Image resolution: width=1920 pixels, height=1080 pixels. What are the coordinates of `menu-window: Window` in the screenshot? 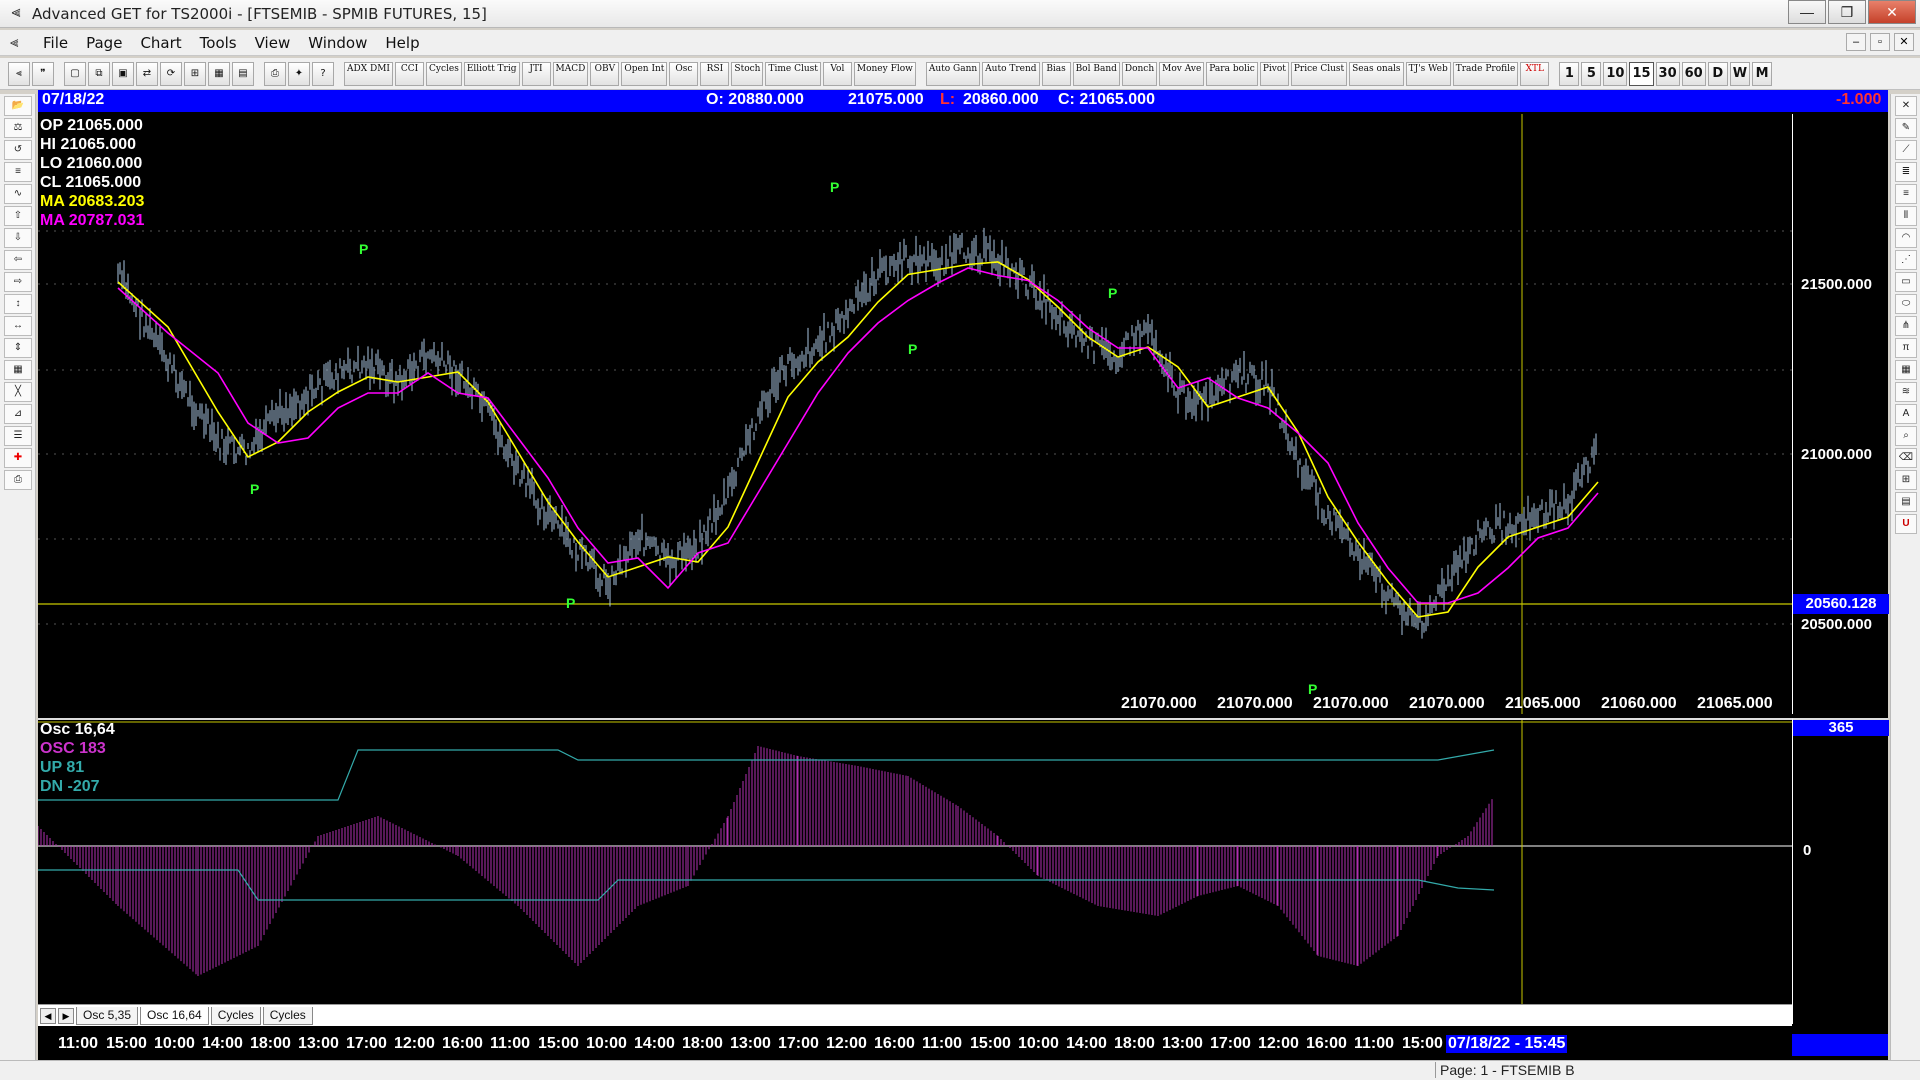 It's located at (337, 43).